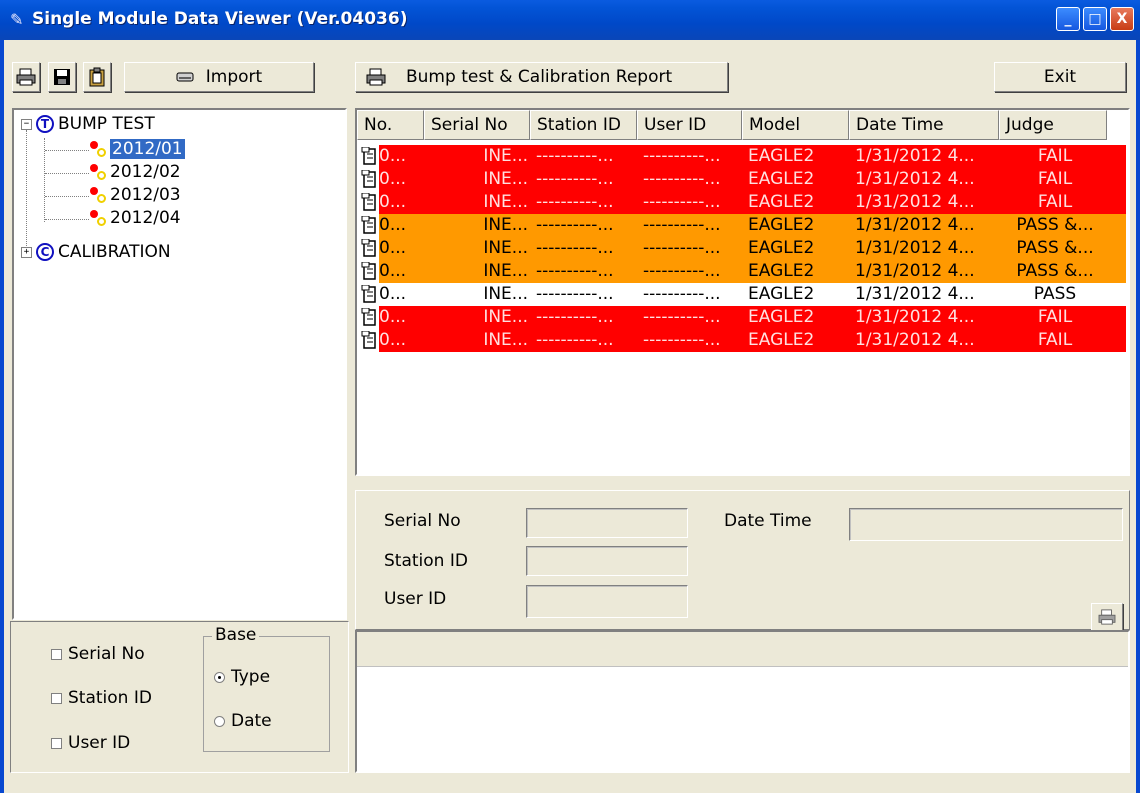 Image resolution: width=1140 pixels, height=793 pixels. What do you see at coordinates (795, 125) in the screenshot?
I see `column-header: Model` at bounding box center [795, 125].